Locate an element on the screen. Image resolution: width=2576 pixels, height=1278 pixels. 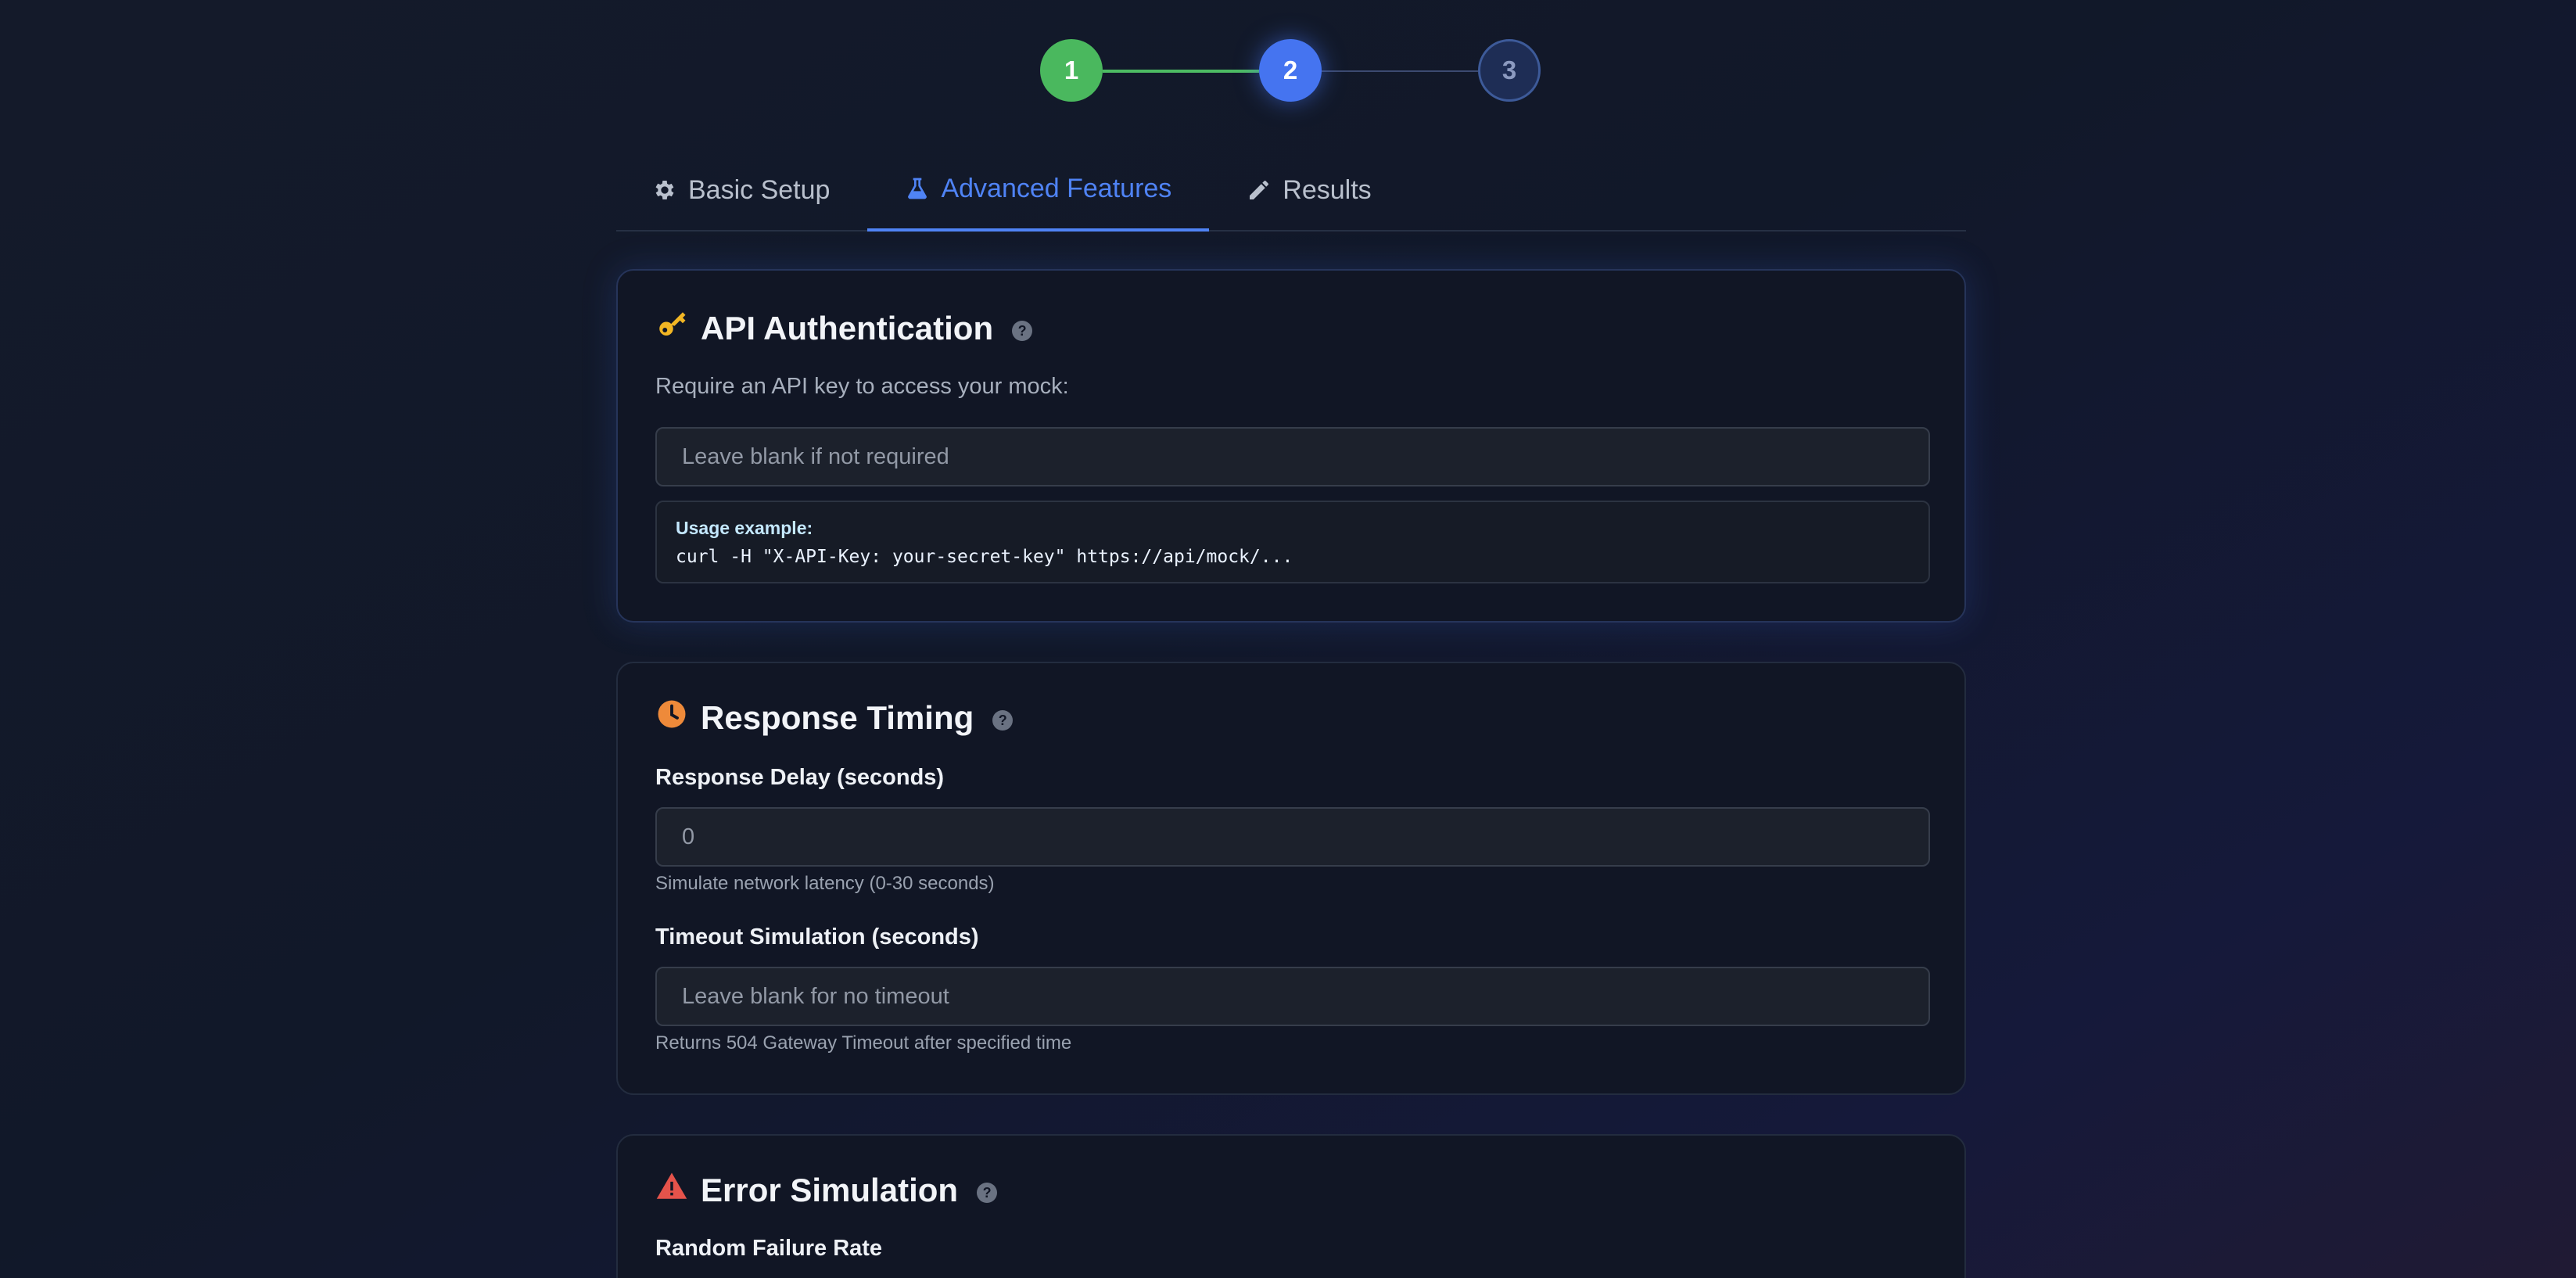
tab-results-label: Results is located at coordinates (1327, 189).